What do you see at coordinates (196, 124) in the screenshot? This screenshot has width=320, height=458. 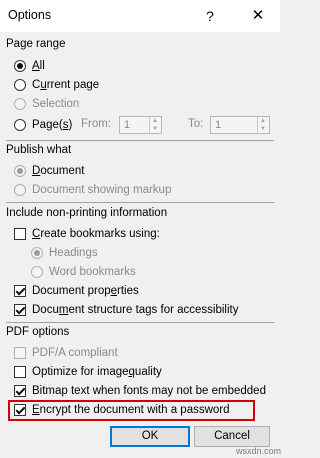 I see `to-label: To:` at bounding box center [196, 124].